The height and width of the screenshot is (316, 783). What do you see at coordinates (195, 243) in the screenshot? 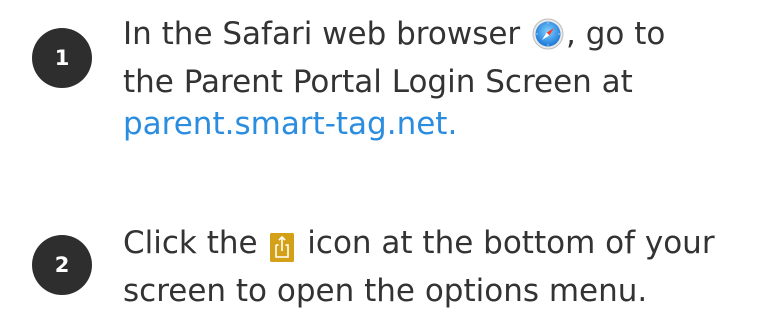
I see `step-text: Click the` at bounding box center [195, 243].